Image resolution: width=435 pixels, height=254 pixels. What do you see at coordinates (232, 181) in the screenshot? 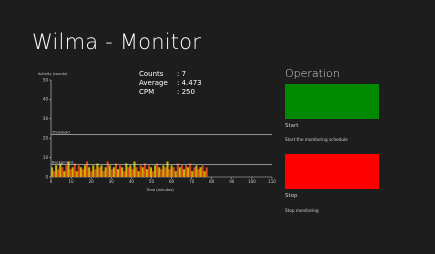
I see `x-tick-label: 90` at bounding box center [232, 181].